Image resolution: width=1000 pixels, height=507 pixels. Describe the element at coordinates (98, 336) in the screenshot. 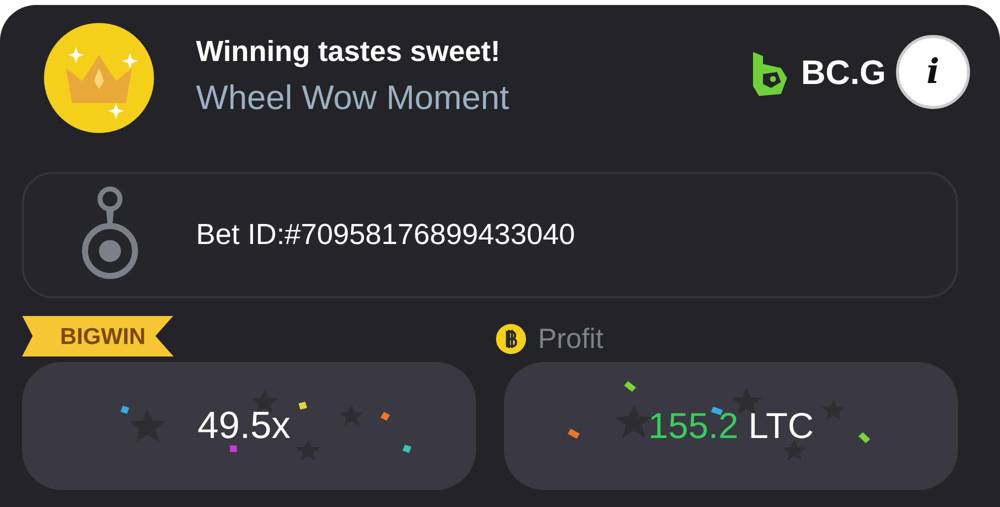

I see `bigwin-ribbon: BIGWIN` at that location.